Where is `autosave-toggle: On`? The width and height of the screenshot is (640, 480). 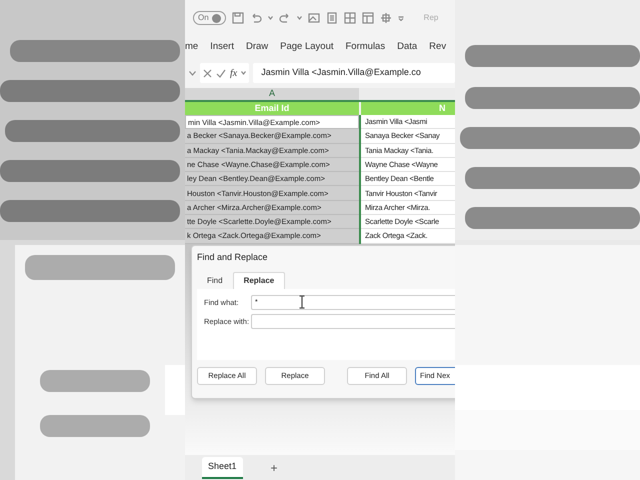
autosave-toggle: On is located at coordinates (209, 18).